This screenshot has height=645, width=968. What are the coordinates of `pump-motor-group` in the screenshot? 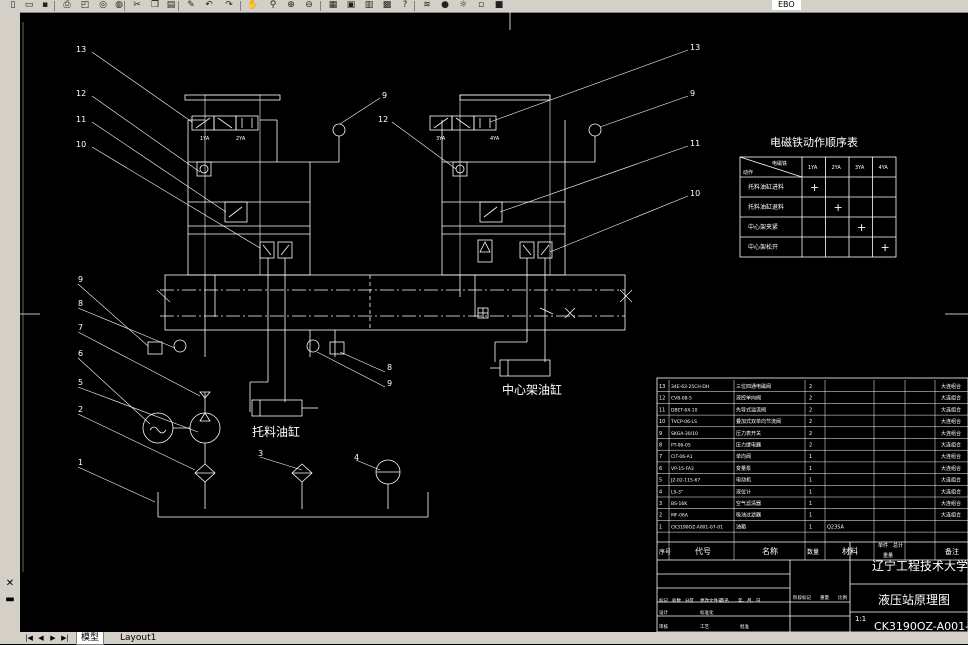 It's located at (181, 417).